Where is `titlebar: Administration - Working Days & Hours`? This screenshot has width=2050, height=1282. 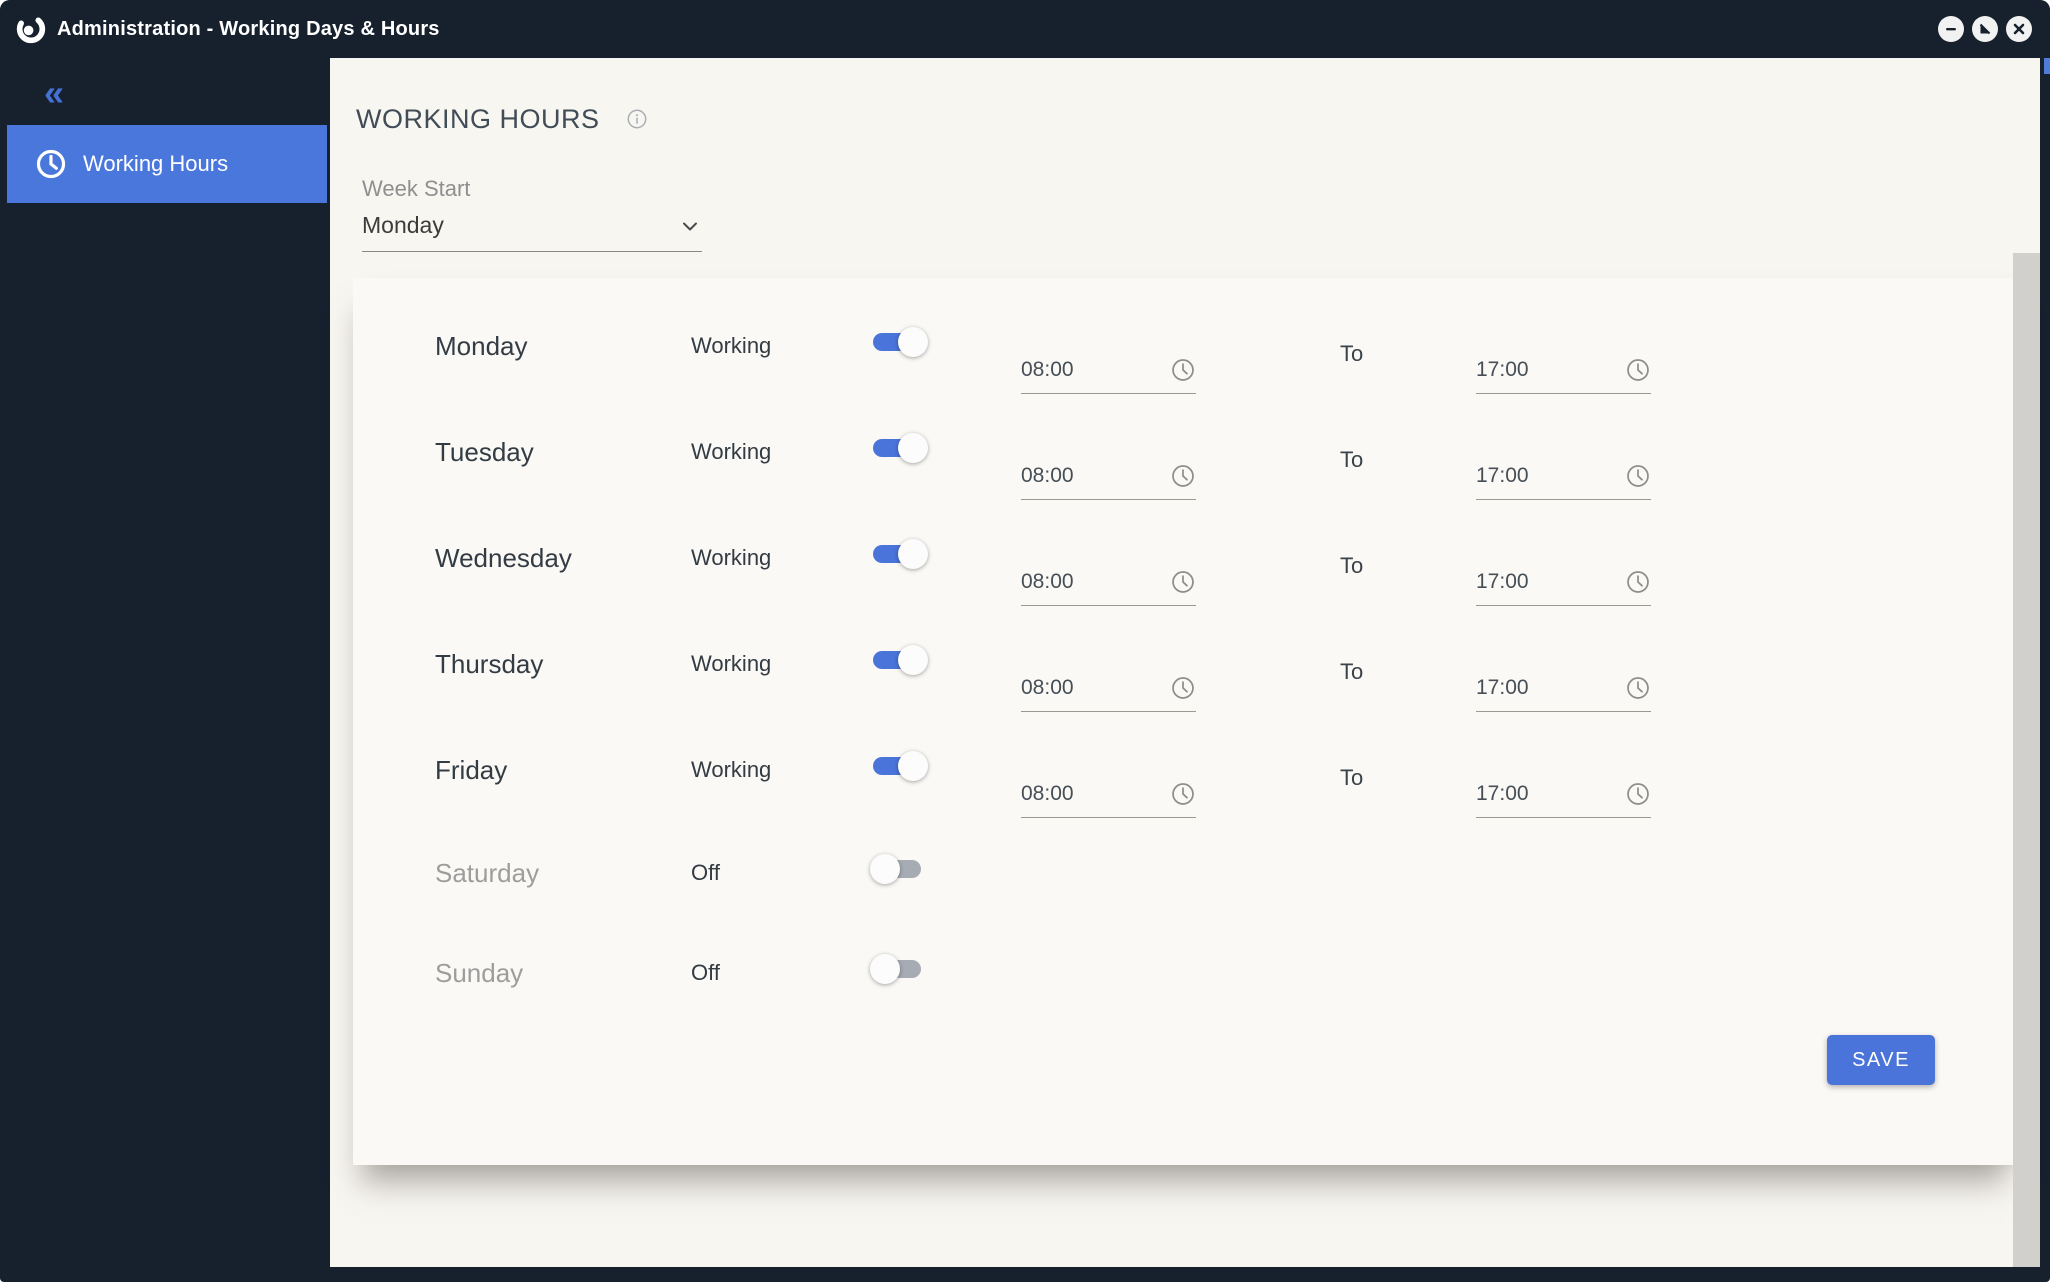 titlebar: Administration - Working Days & Hours is located at coordinates (1025, 29).